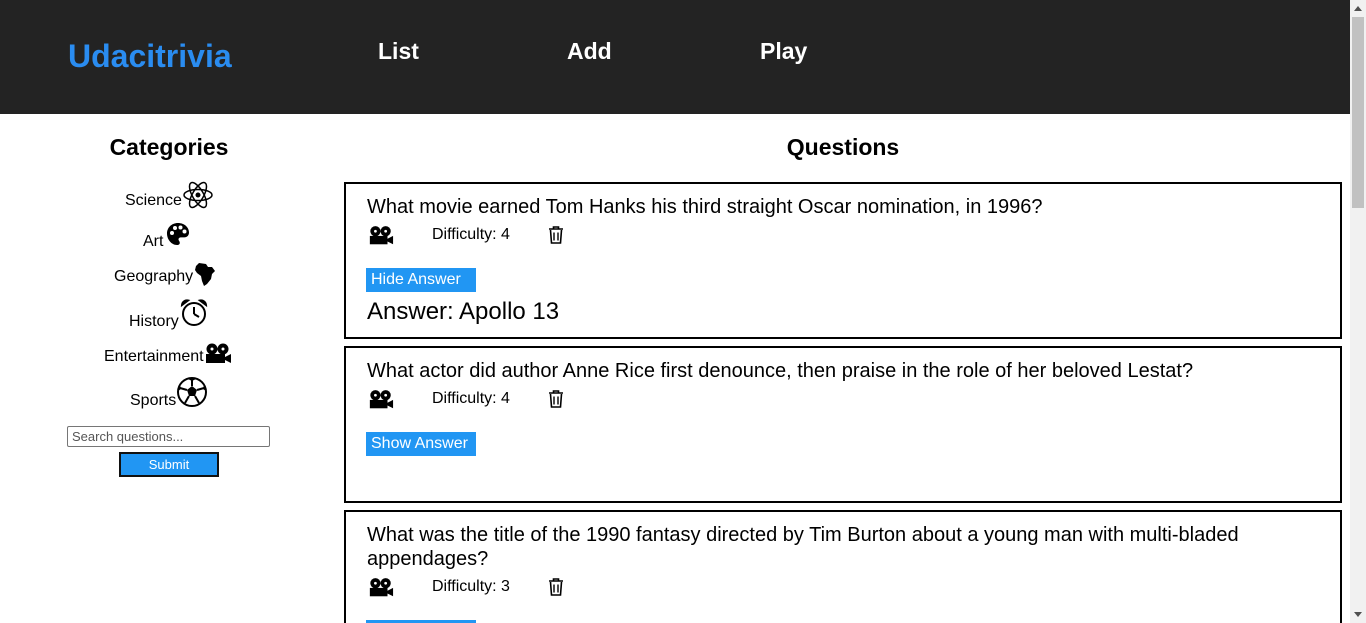  What do you see at coordinates (153, 200) in the screenshot?
I see `category-label: Science` at bounding box center [153, 200].